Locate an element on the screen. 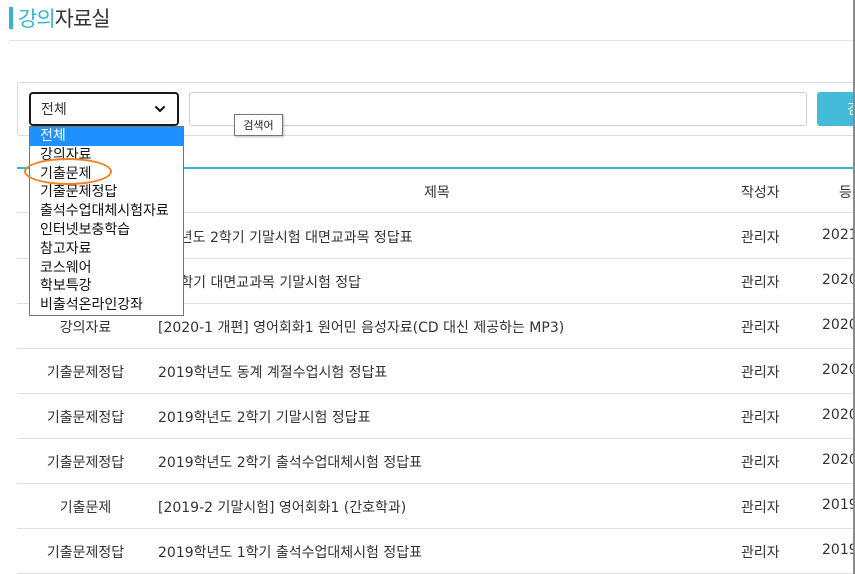 The image size is (855, 574). row-title-link: 2019학년도 1학기 출석수업대체시험 정답표 is located at coordinates (290, 552).